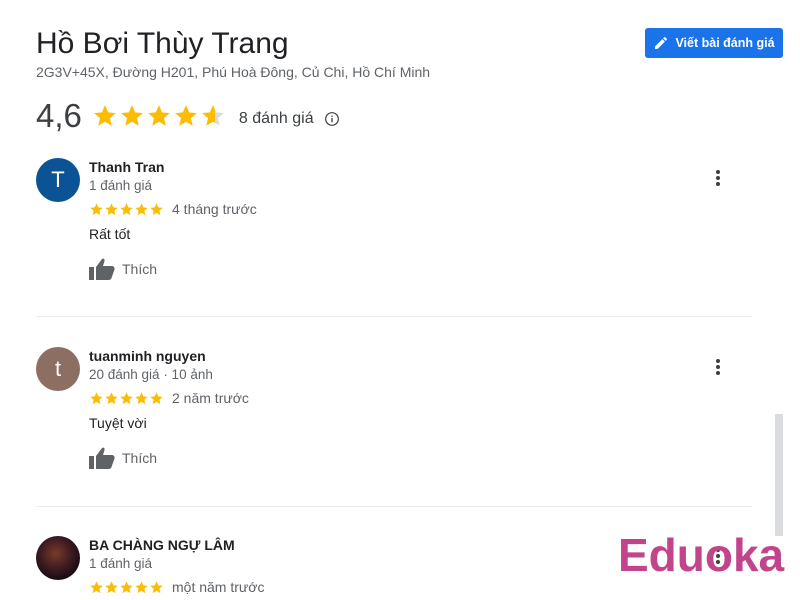 The width and height of the screenshot is (800, 600). What do you see at coordinates (701, 555) in the screenshot?
I see `watermark-logo: Eduoka` at bounding box center [701, 555].